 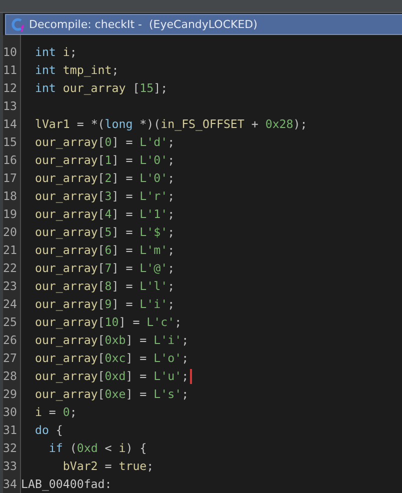 I want to click on line-number: 15, so click(x=10, y=142).